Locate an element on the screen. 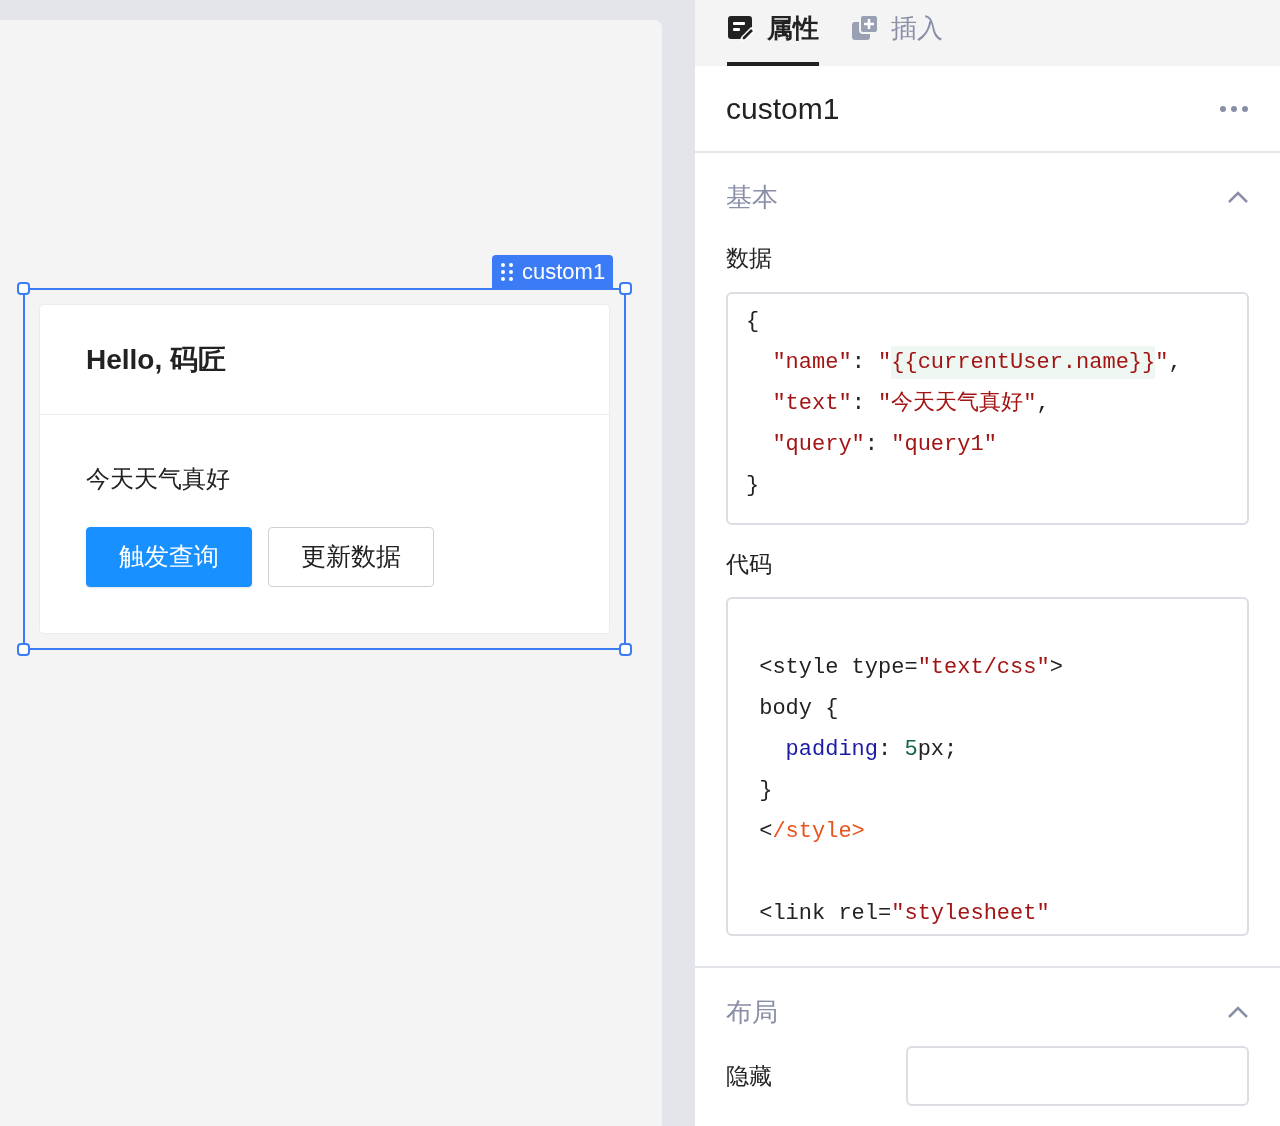 The image size is (1280, 1126). code-line: { is located at coordinates (753, 321).